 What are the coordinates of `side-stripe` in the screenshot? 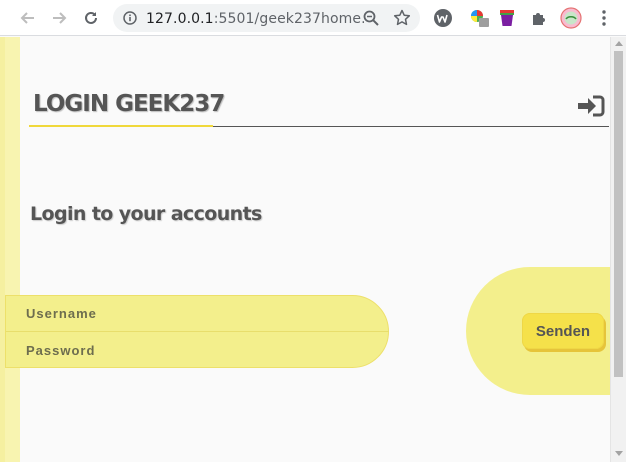 It's located at (12, 249).